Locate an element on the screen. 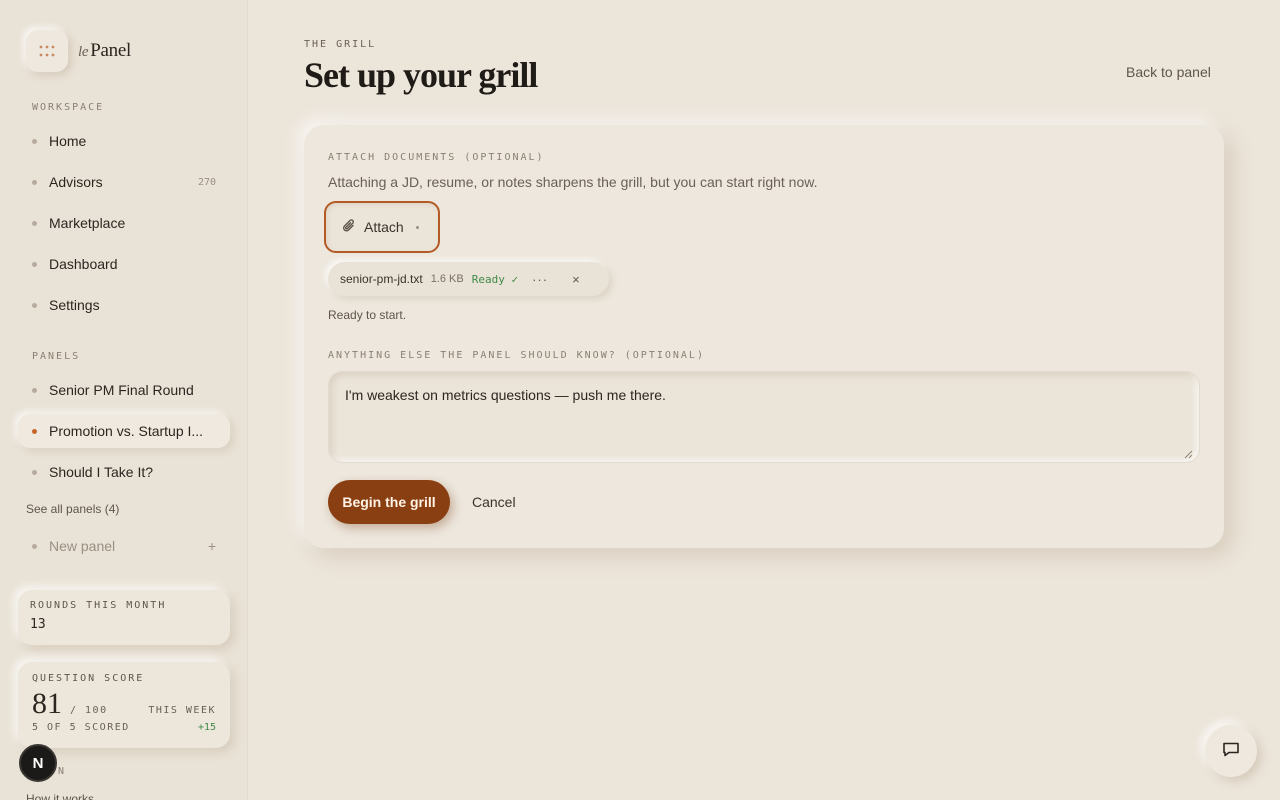  brand-name: le Panel is located at coordinates (104, 51).